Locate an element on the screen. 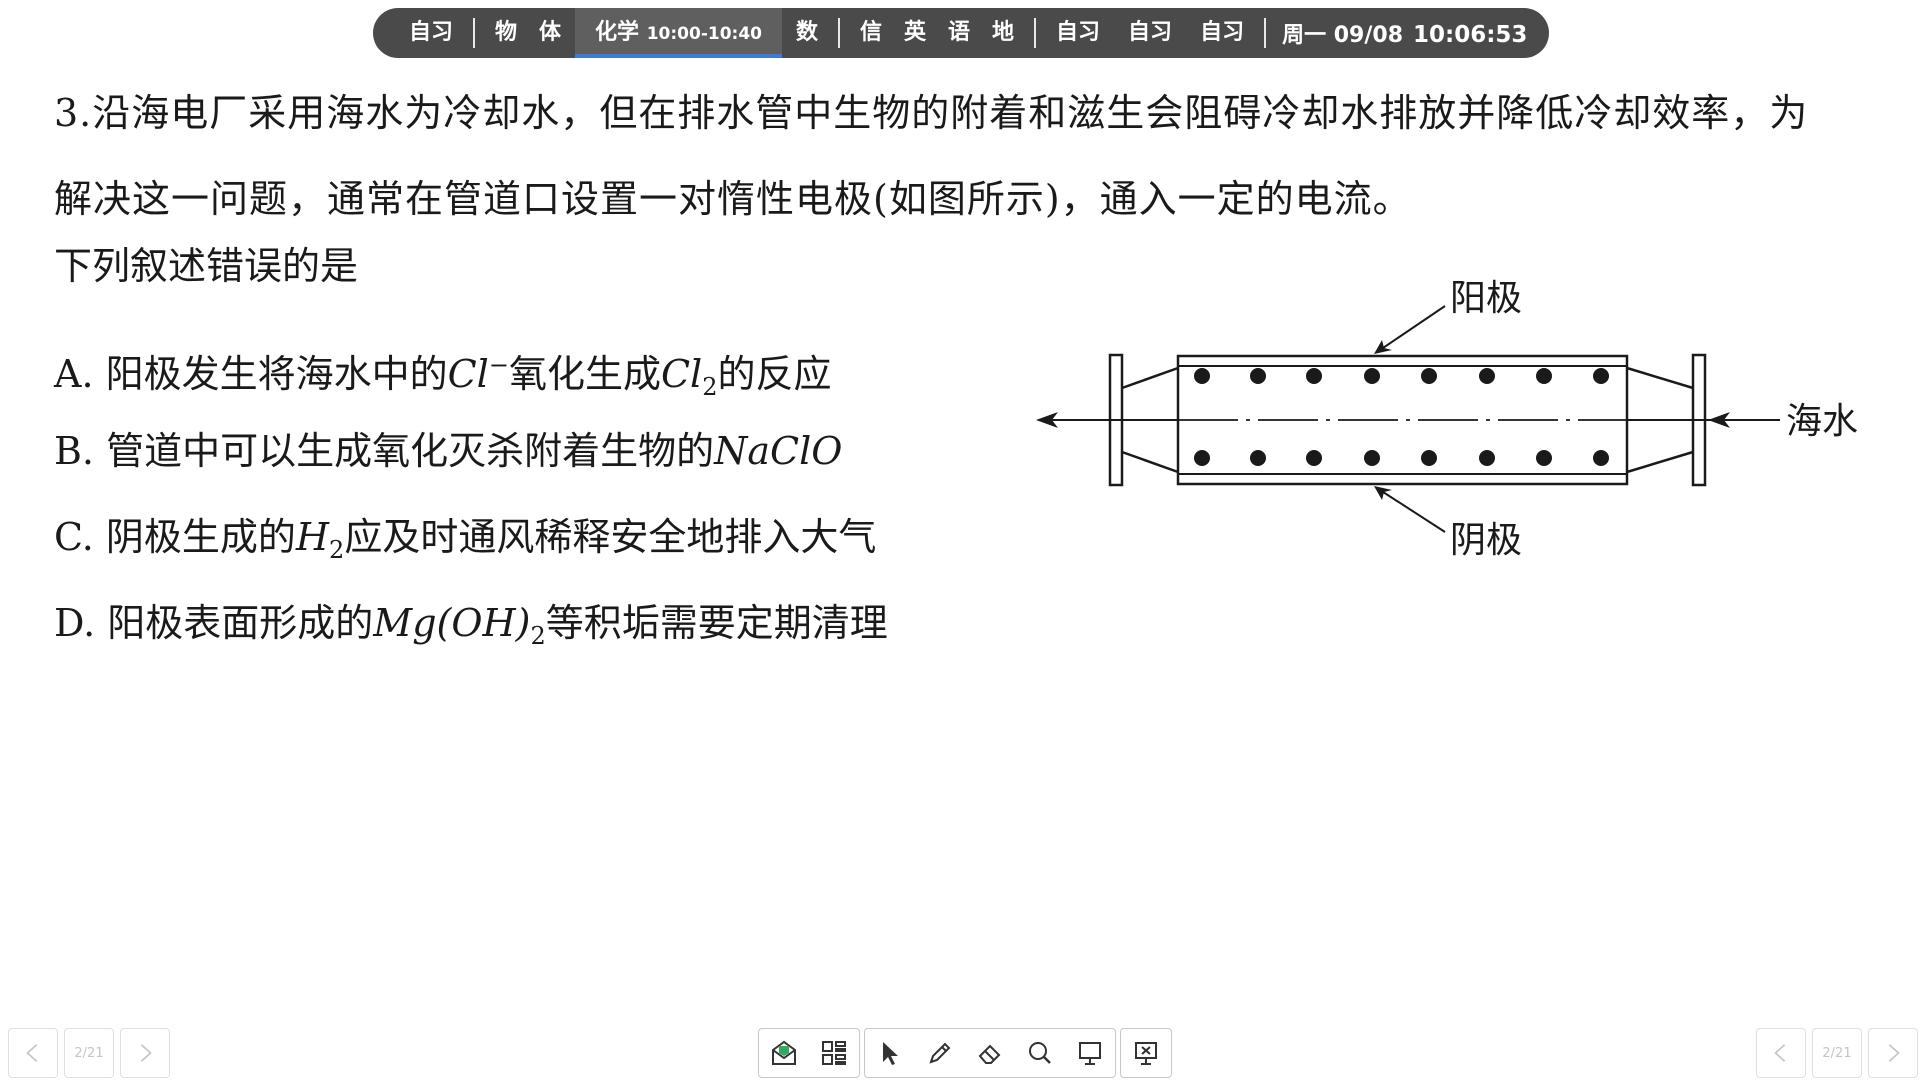 The width and height of the screenshot is (1920, 1080). weekday-date: 周一 09/08 is located at coordinates (1343, 35).